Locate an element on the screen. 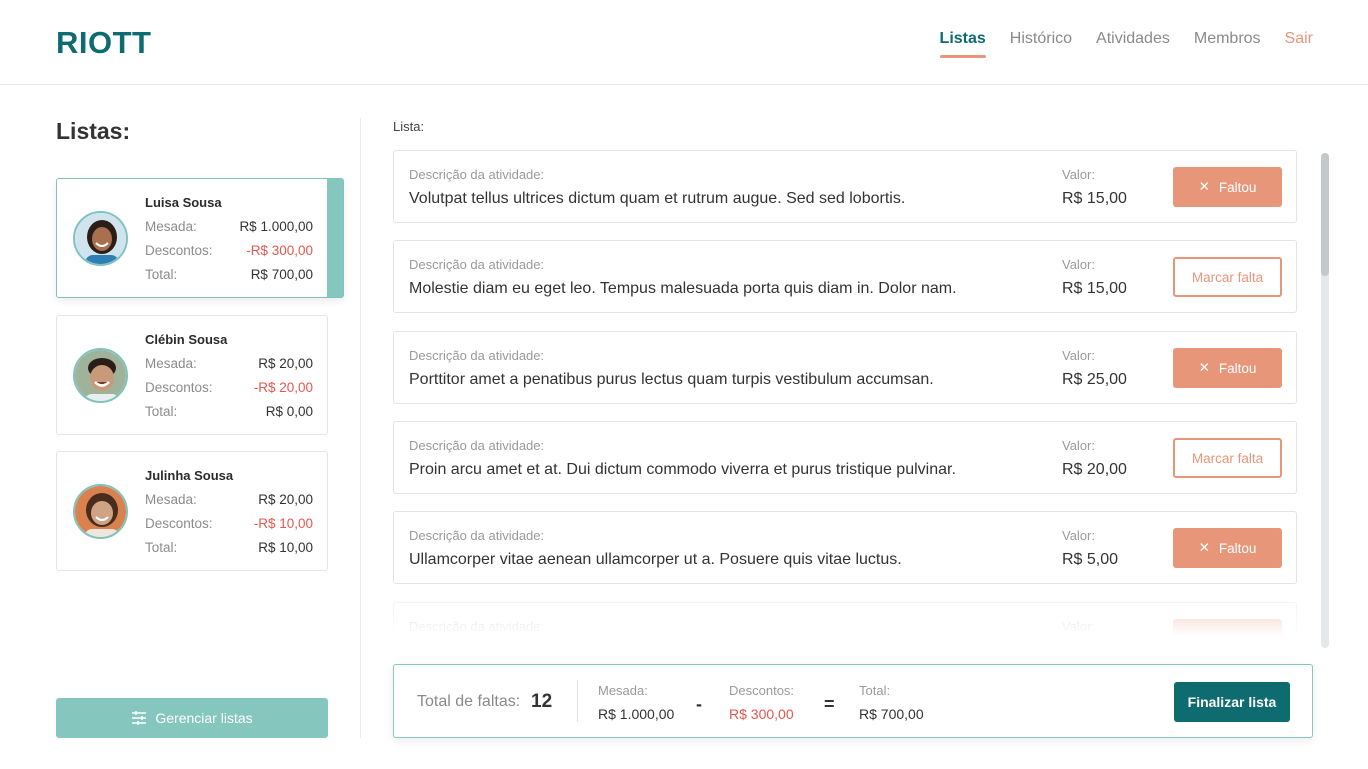  summary-total-value: R$ 700,00 is located at coordinates (891, 714).